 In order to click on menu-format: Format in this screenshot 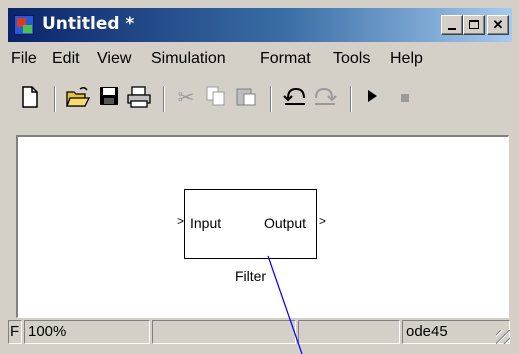, I will do `click(285, 59)`.